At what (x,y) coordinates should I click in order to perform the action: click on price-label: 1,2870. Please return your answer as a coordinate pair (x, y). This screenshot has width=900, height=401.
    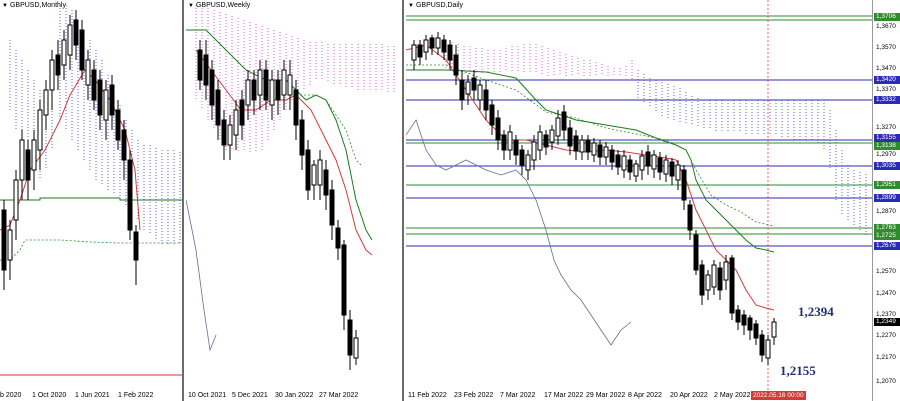
    Looking at the image, I should click on (886, 211).